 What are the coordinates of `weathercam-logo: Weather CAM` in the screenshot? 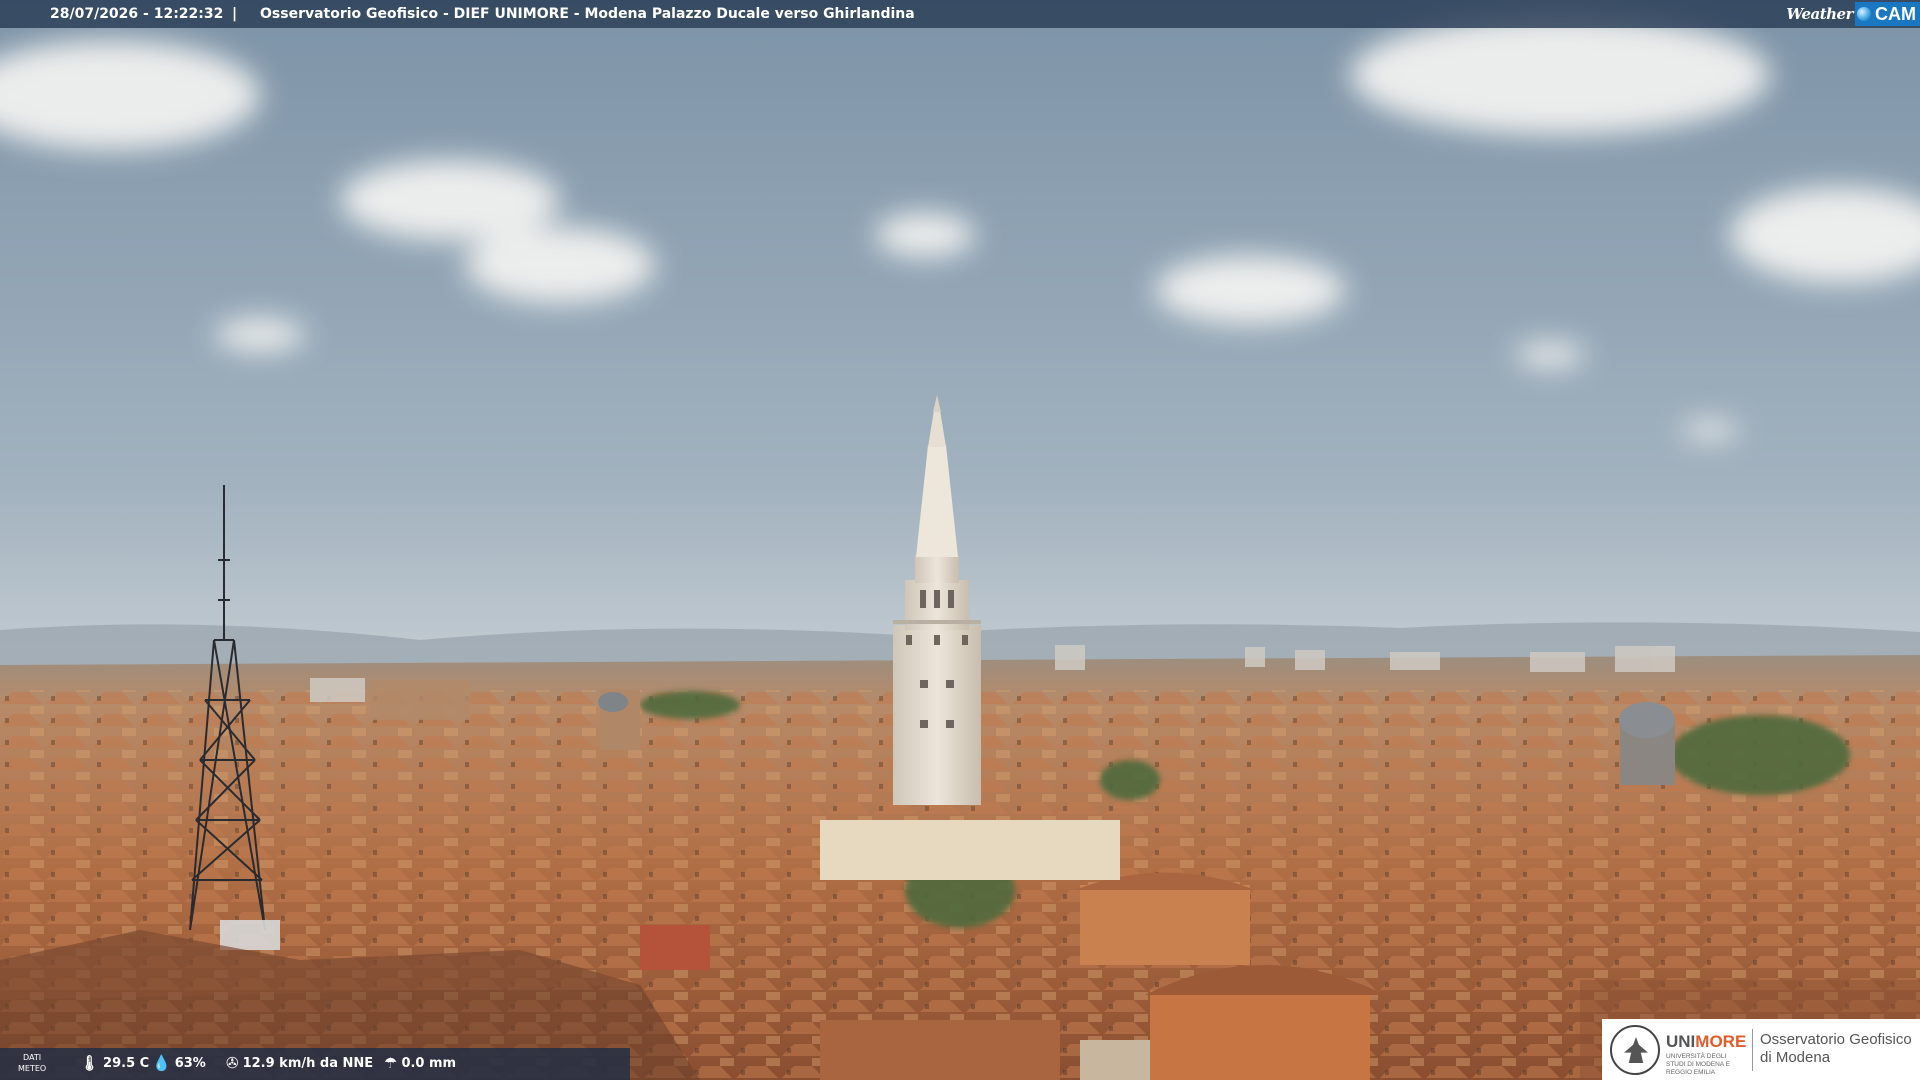 It's located at (1853, 14).